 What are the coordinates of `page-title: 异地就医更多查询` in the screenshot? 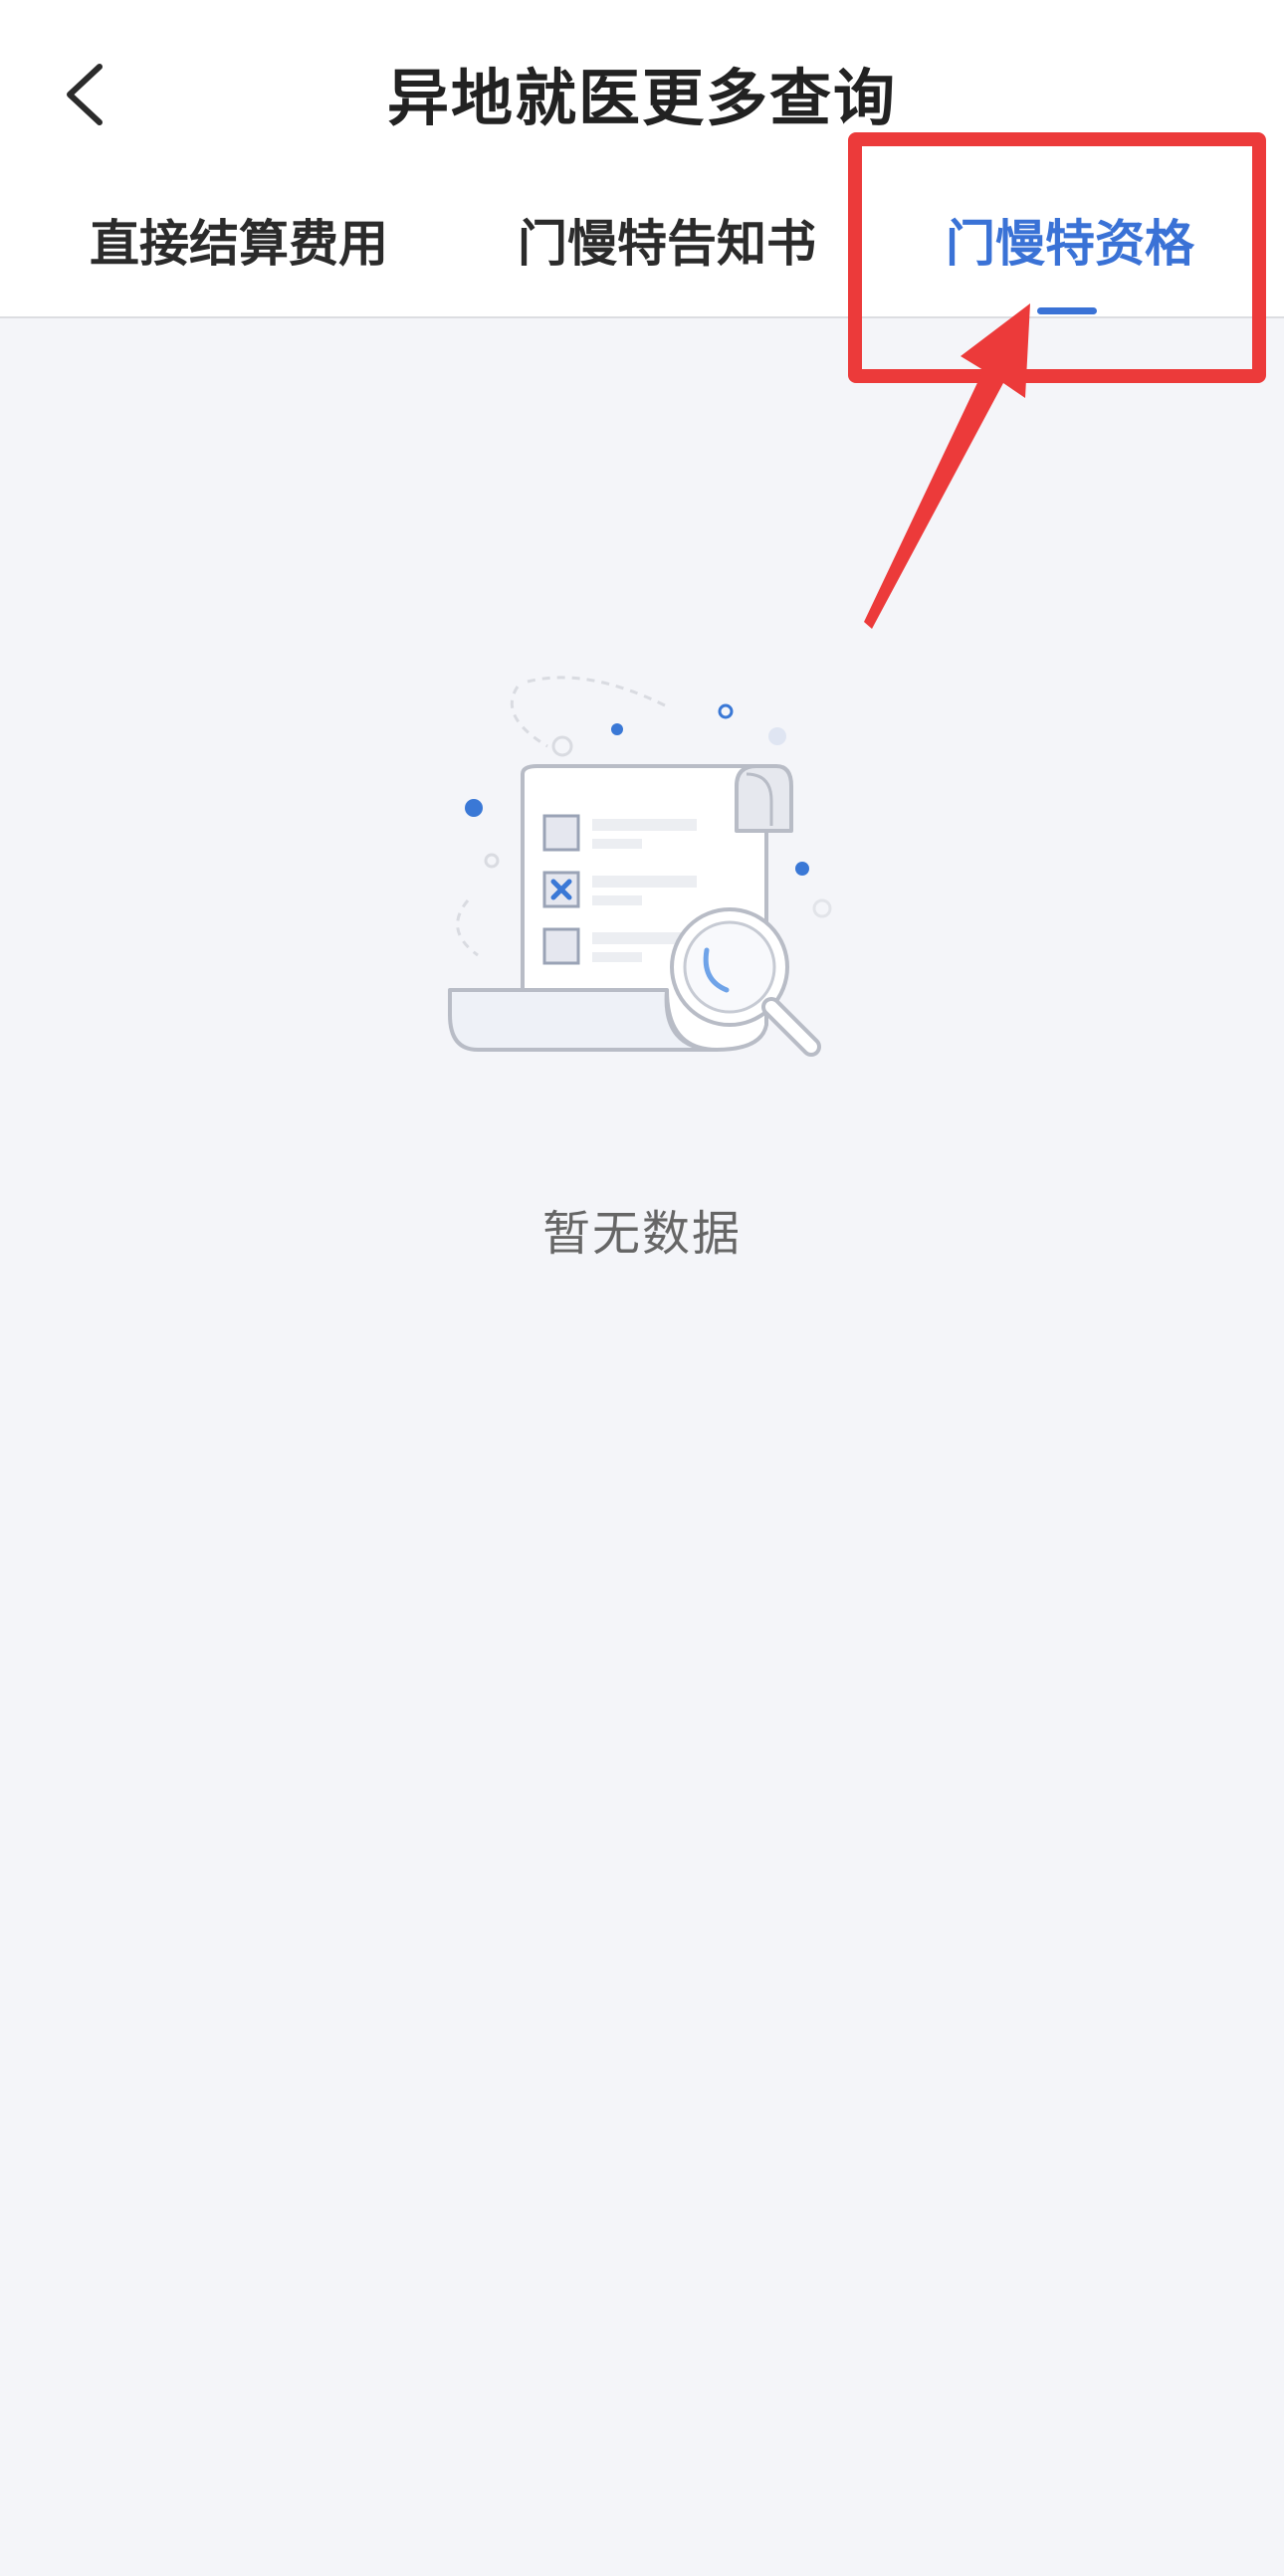 It's located at (642, 98).